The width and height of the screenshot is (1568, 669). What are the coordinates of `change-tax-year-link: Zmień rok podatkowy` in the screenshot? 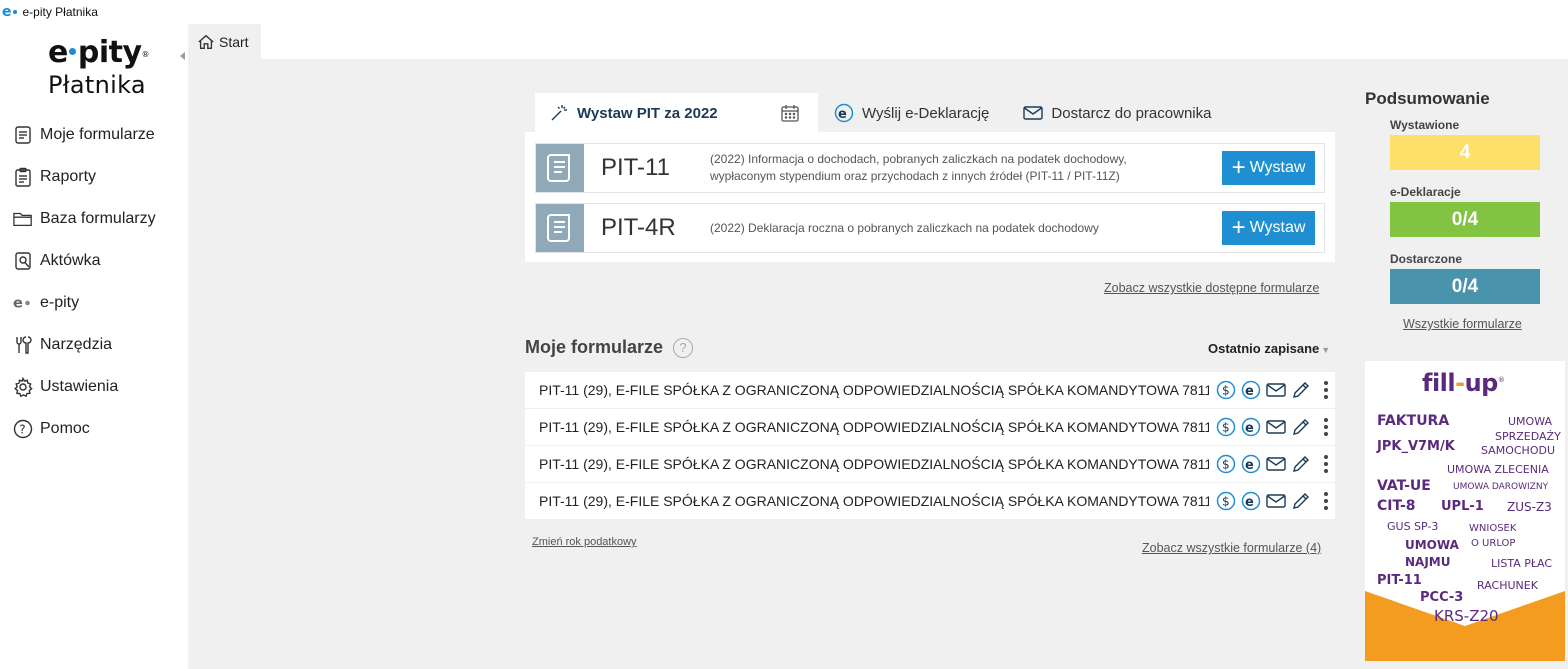 It's located at (584, 542).